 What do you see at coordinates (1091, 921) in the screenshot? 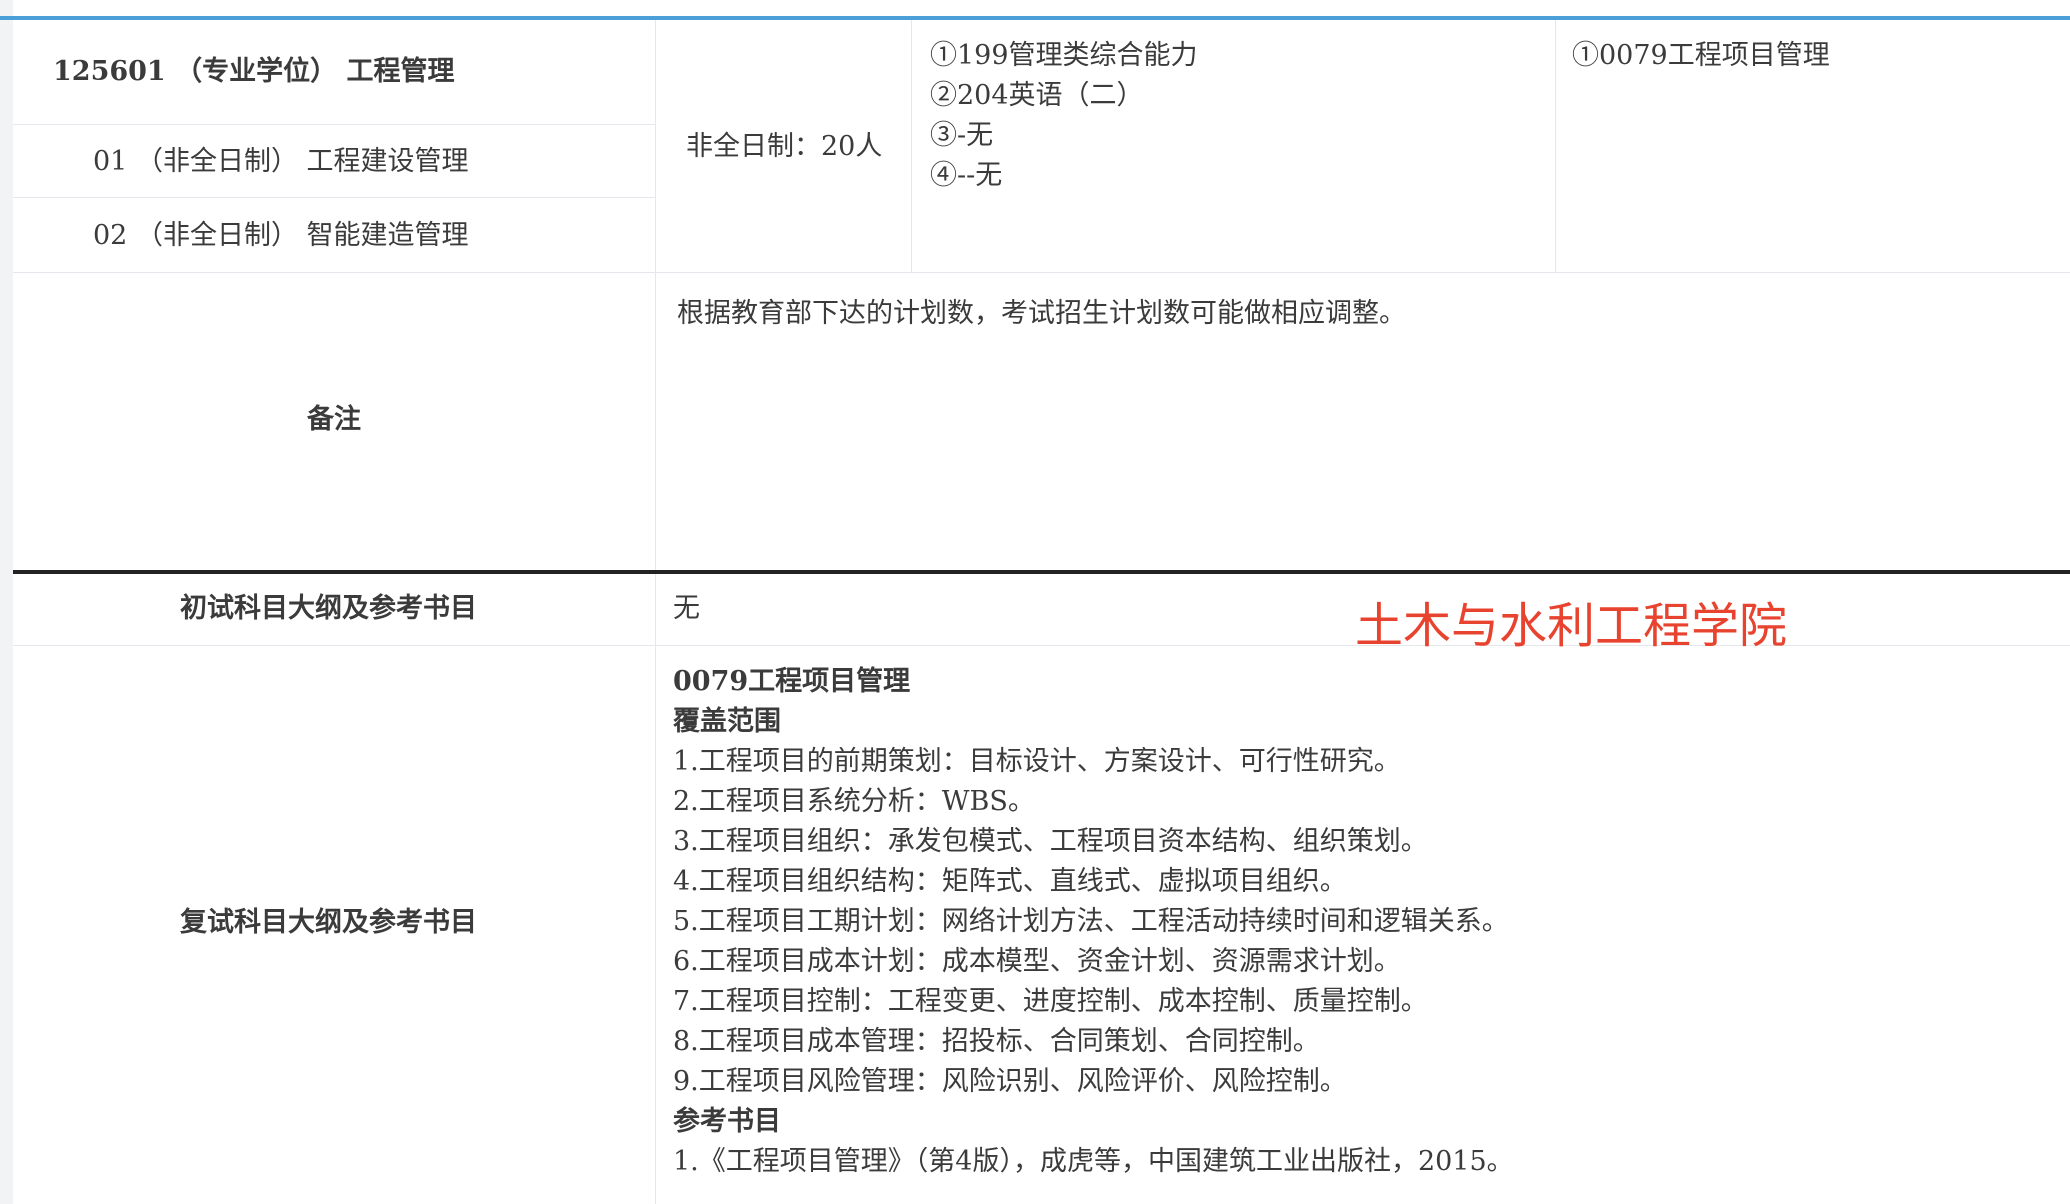
I see `scope-item: 5.工程项目工期计划：网络计划方法、工程活动持续时间和逻辑关系。` at bounding box center [1091, 921].